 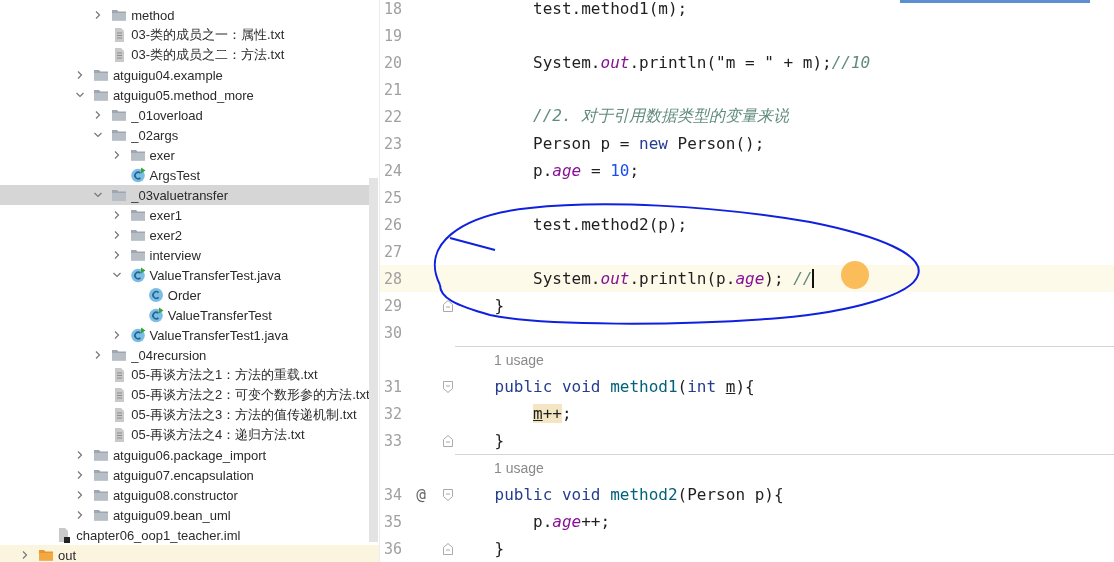 What do you see at coordinates (392, 278) in the screenshot?
I see `line-number: 28` at bounding box center [392, 278].